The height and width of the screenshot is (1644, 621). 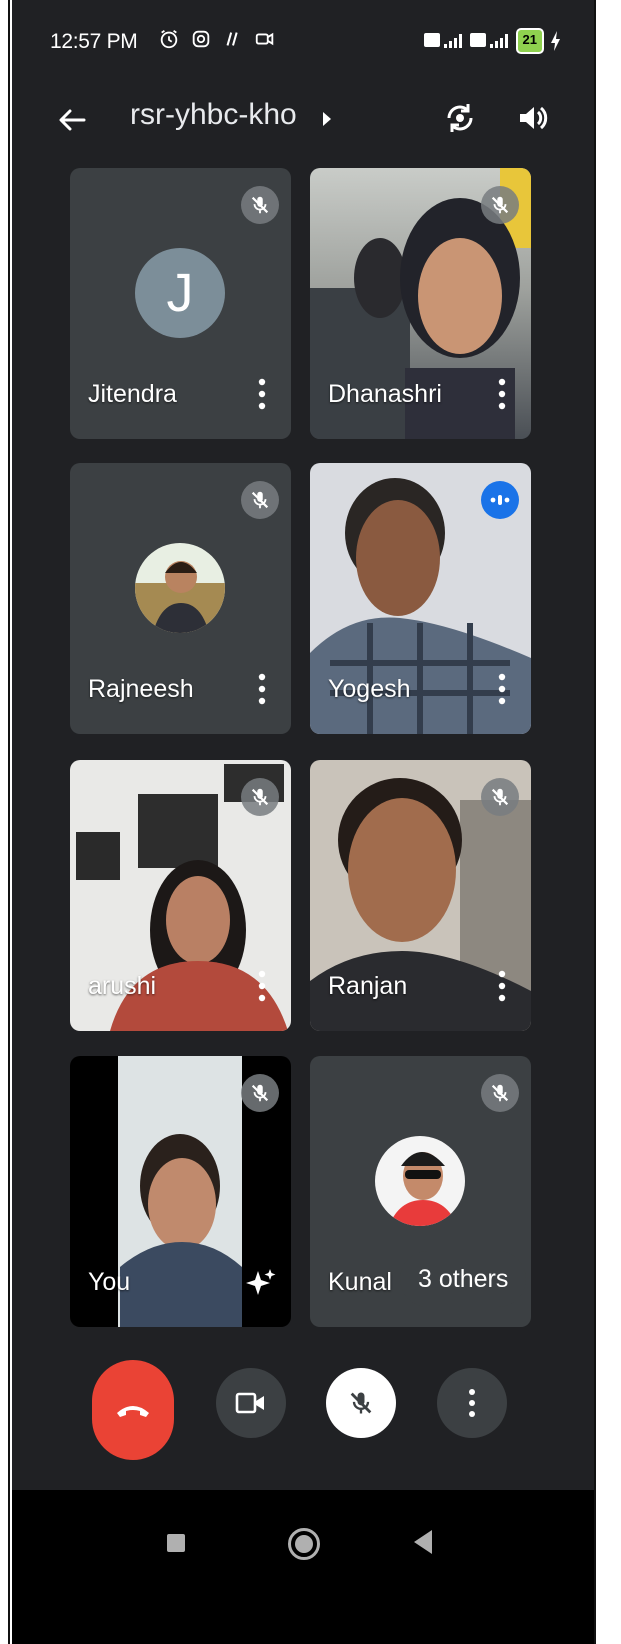 I want to click on meeting-code: rsr-yhbc-kho, so click(x=213, y=115).